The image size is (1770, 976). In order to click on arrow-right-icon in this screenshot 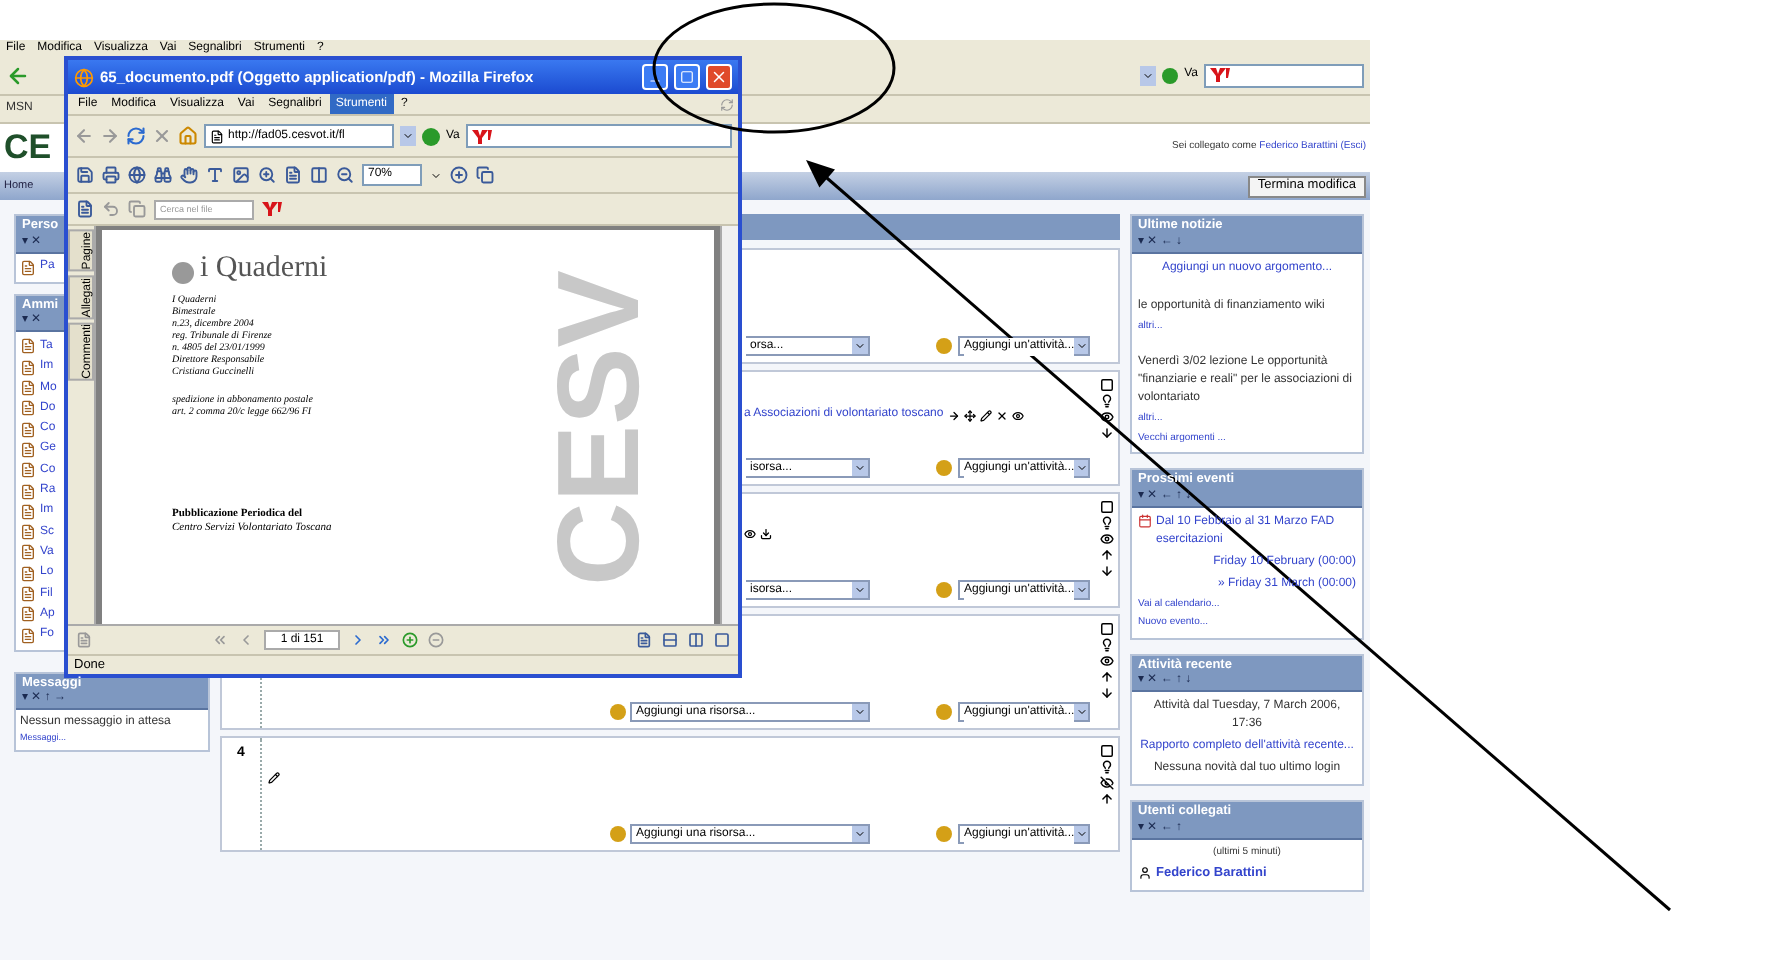, I will do `click(953, 415)`.